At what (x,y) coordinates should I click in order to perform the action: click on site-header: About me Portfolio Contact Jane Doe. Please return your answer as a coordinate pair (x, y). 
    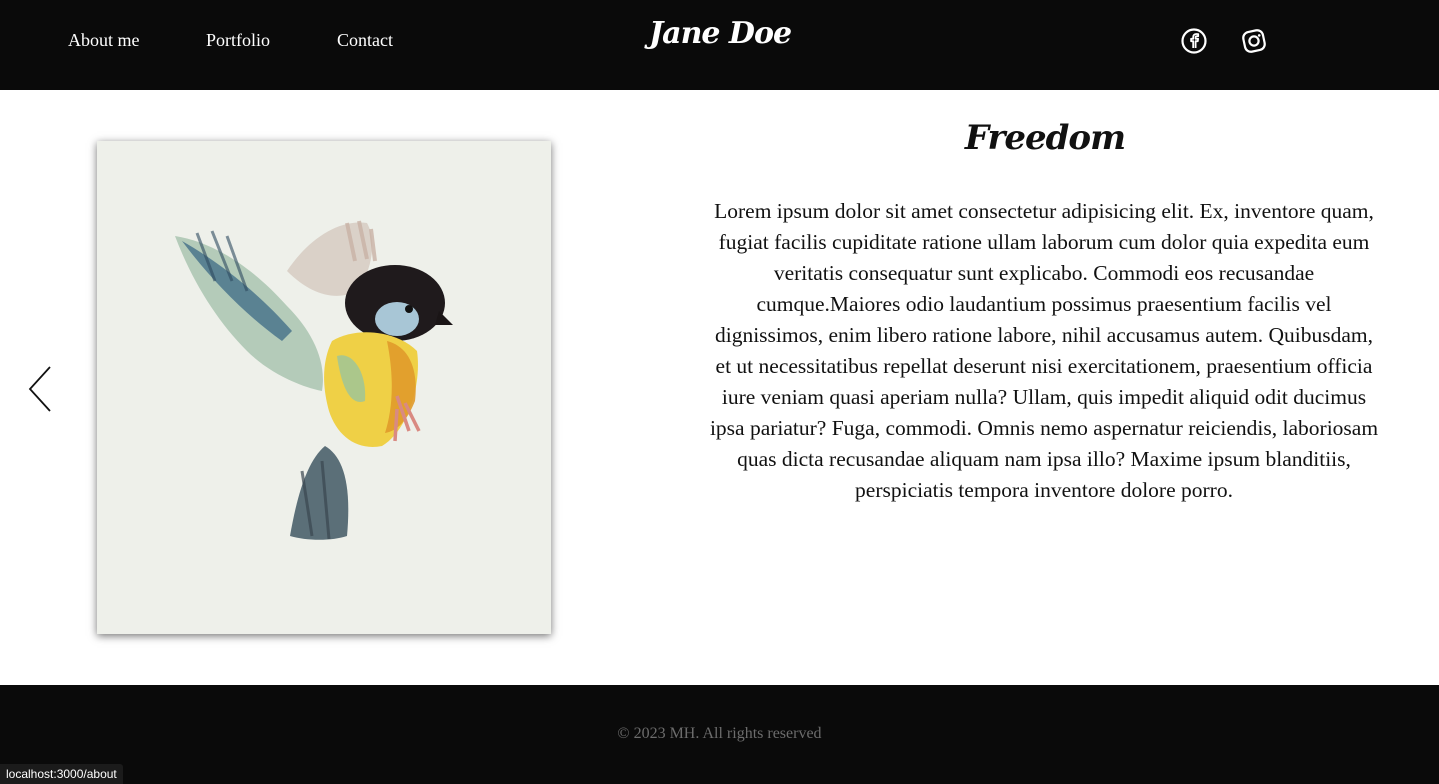
    Looking at the image, I should click on (719, 45).